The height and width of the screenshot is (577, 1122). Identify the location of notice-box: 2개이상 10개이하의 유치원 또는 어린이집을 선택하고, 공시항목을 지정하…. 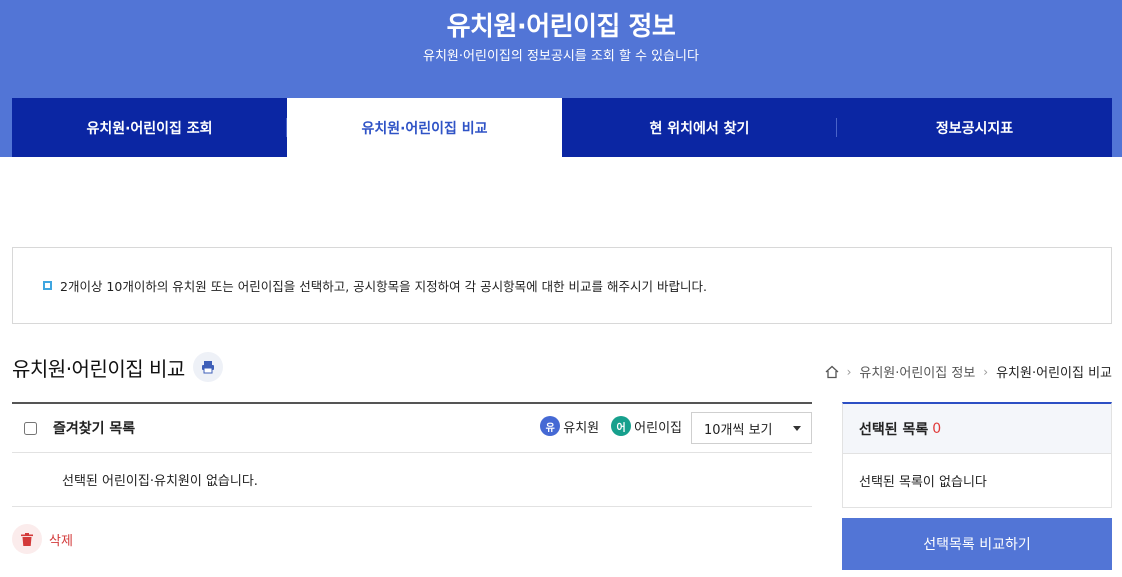
(562, 285).